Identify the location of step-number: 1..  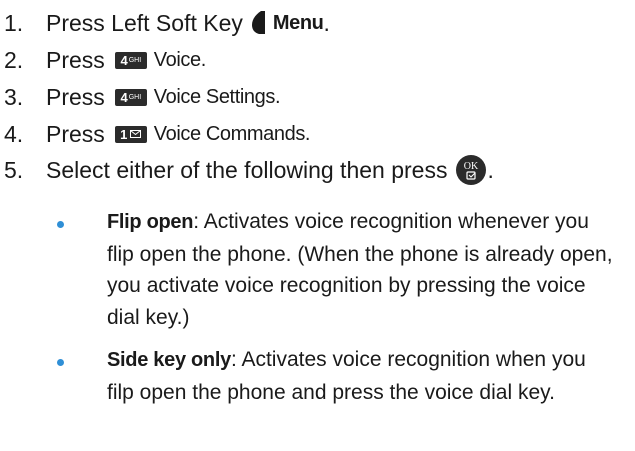
(14, 22).